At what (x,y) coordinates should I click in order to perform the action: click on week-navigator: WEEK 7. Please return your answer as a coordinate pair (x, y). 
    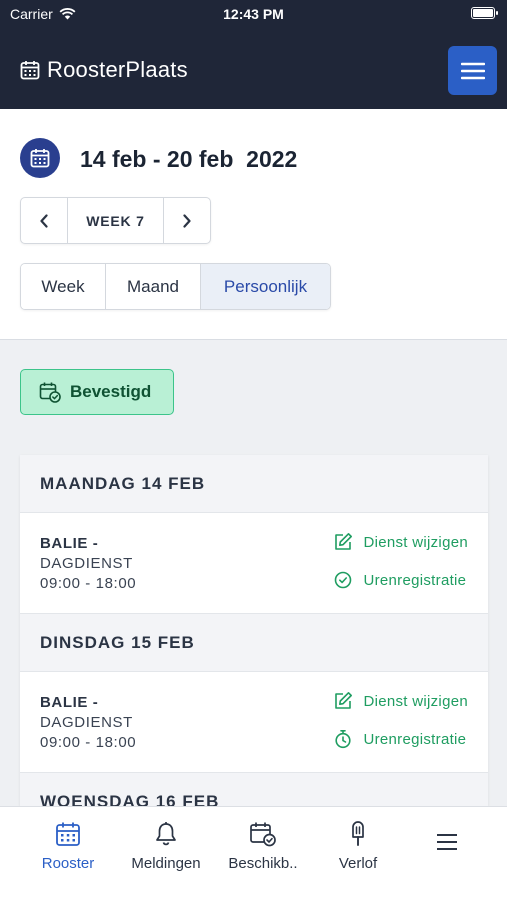
    Looking at the image, I should click on (115, 220).